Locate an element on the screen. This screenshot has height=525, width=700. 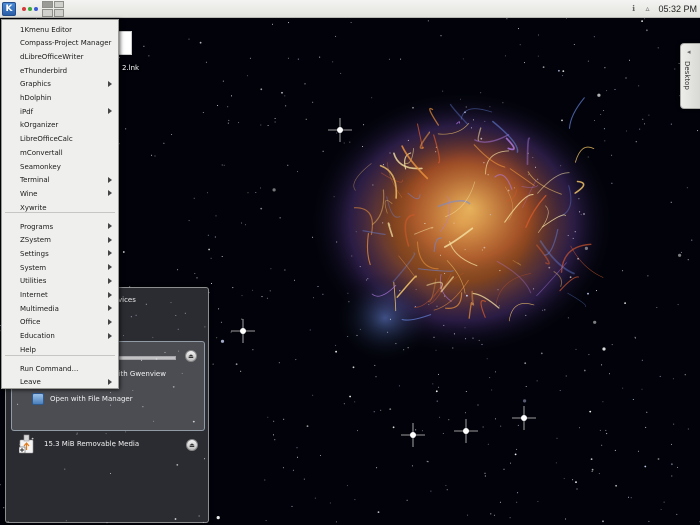
menu-item-system: System is located at coordinates (60, 267).